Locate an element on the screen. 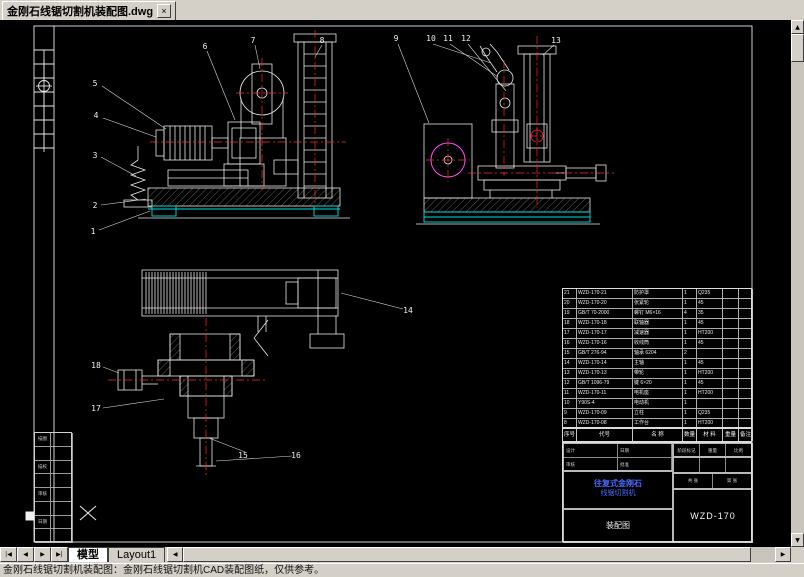 The height and width of the screenshot is (577, 804). callout-12: 12 is located at coordinates (466, 38).